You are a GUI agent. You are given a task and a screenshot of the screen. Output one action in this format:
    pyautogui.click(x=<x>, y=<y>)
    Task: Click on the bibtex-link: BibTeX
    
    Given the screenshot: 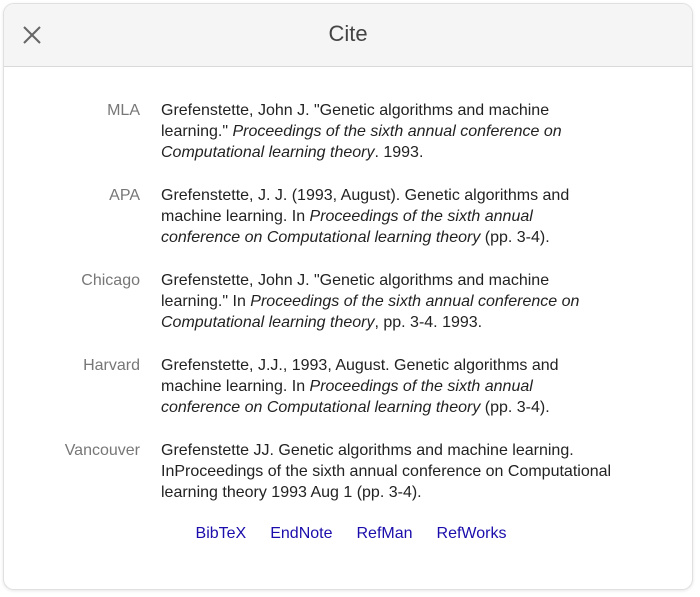 What is the action you would take?
    pyautogui.click(x=221, y=534)
    